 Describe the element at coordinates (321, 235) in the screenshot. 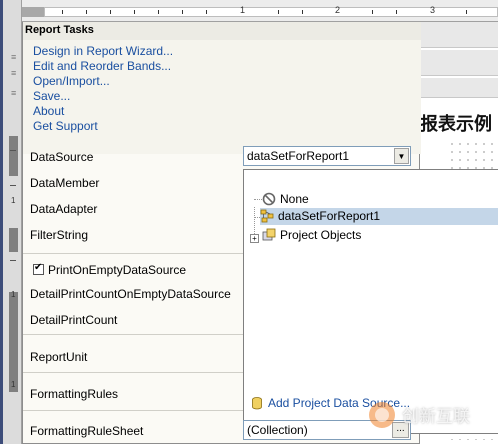

I see `tree-item-label: Project Objects` at that location.